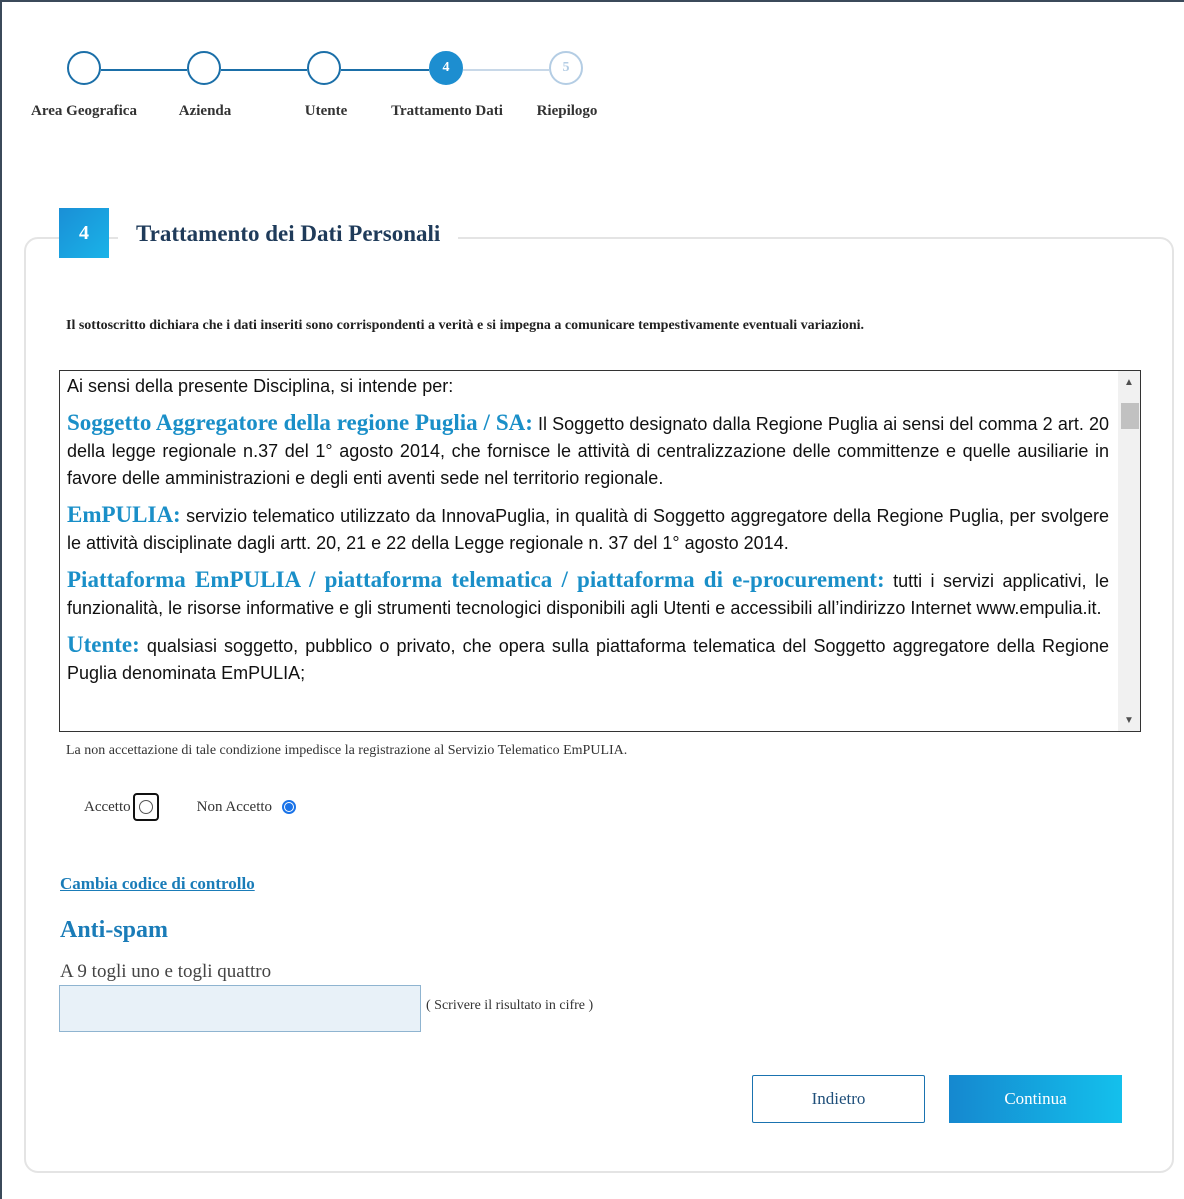 The height and width of the screenshot is (1199, 1184). Describe the element at coordinates (1129, 382) in the screenshot. I see `scroll-up-arrow-icon: ▲` at that location.